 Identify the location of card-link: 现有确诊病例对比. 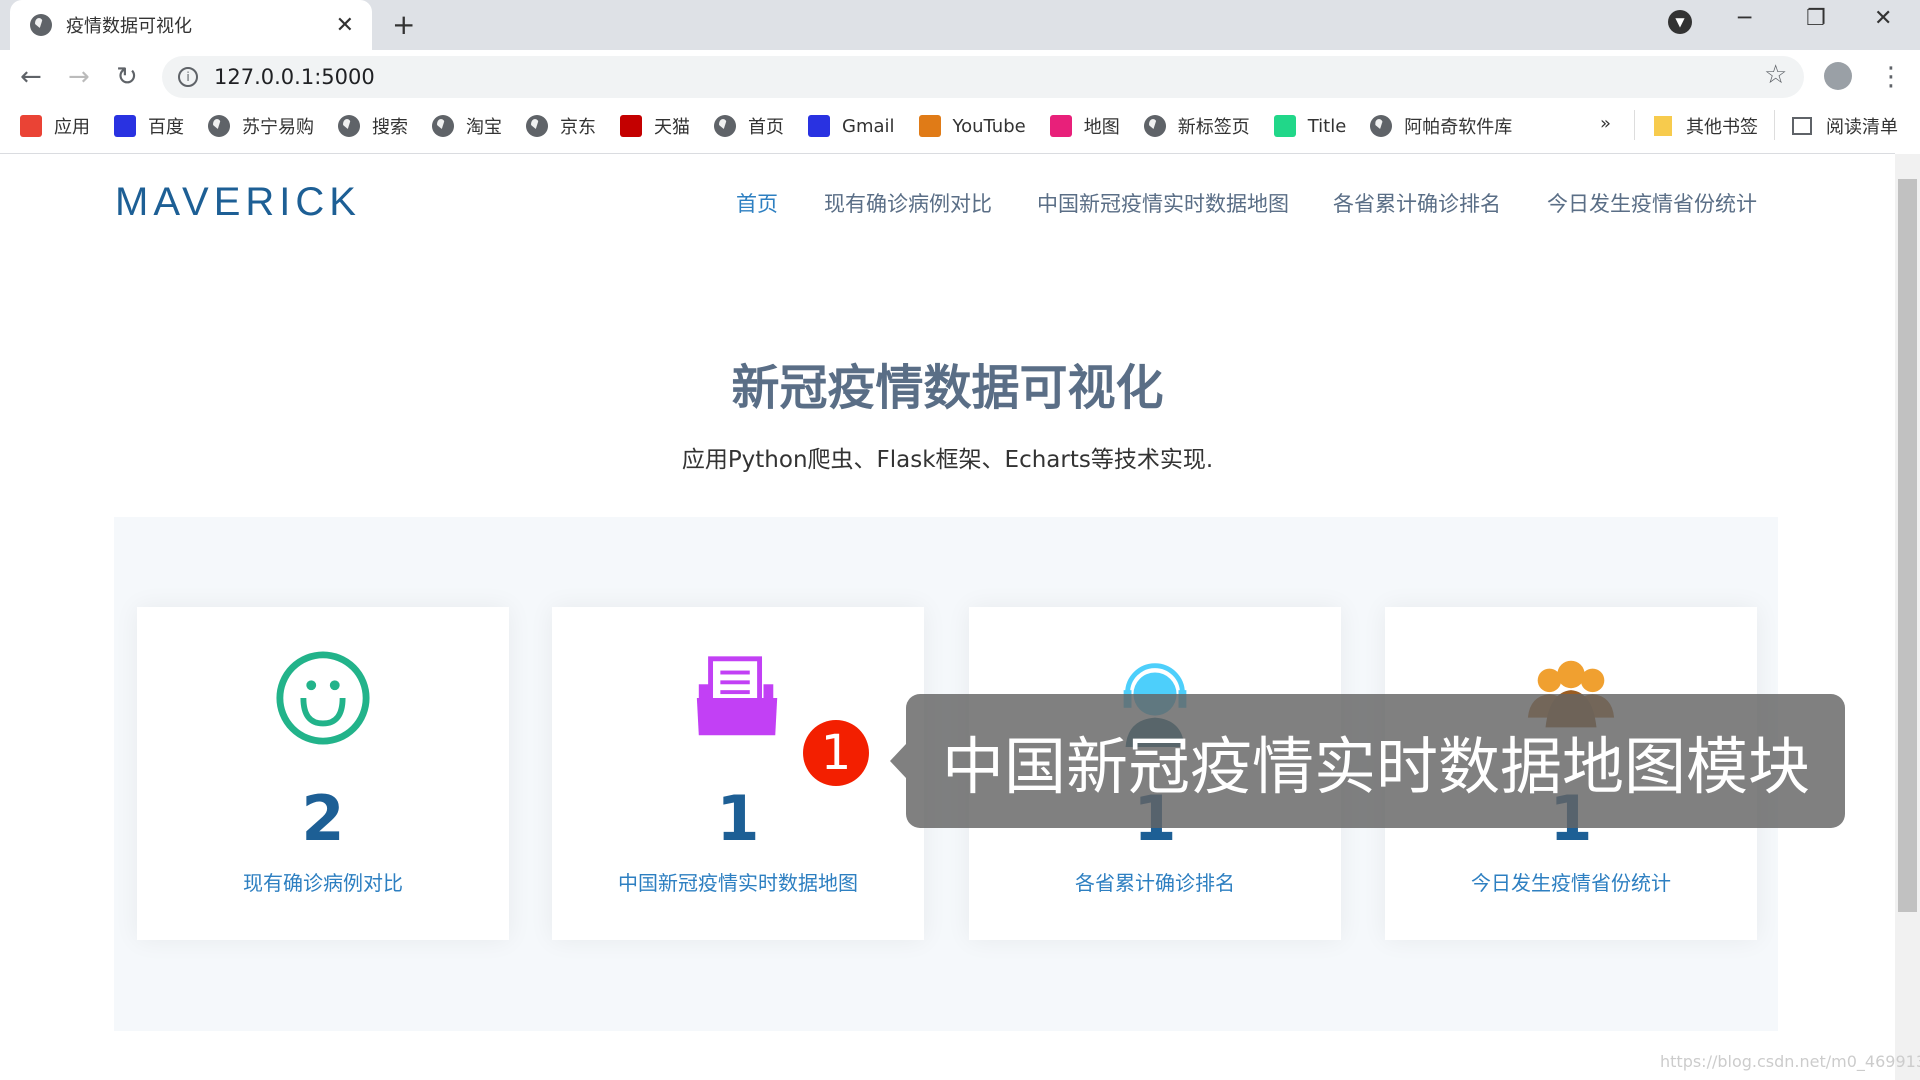
(323, 881).